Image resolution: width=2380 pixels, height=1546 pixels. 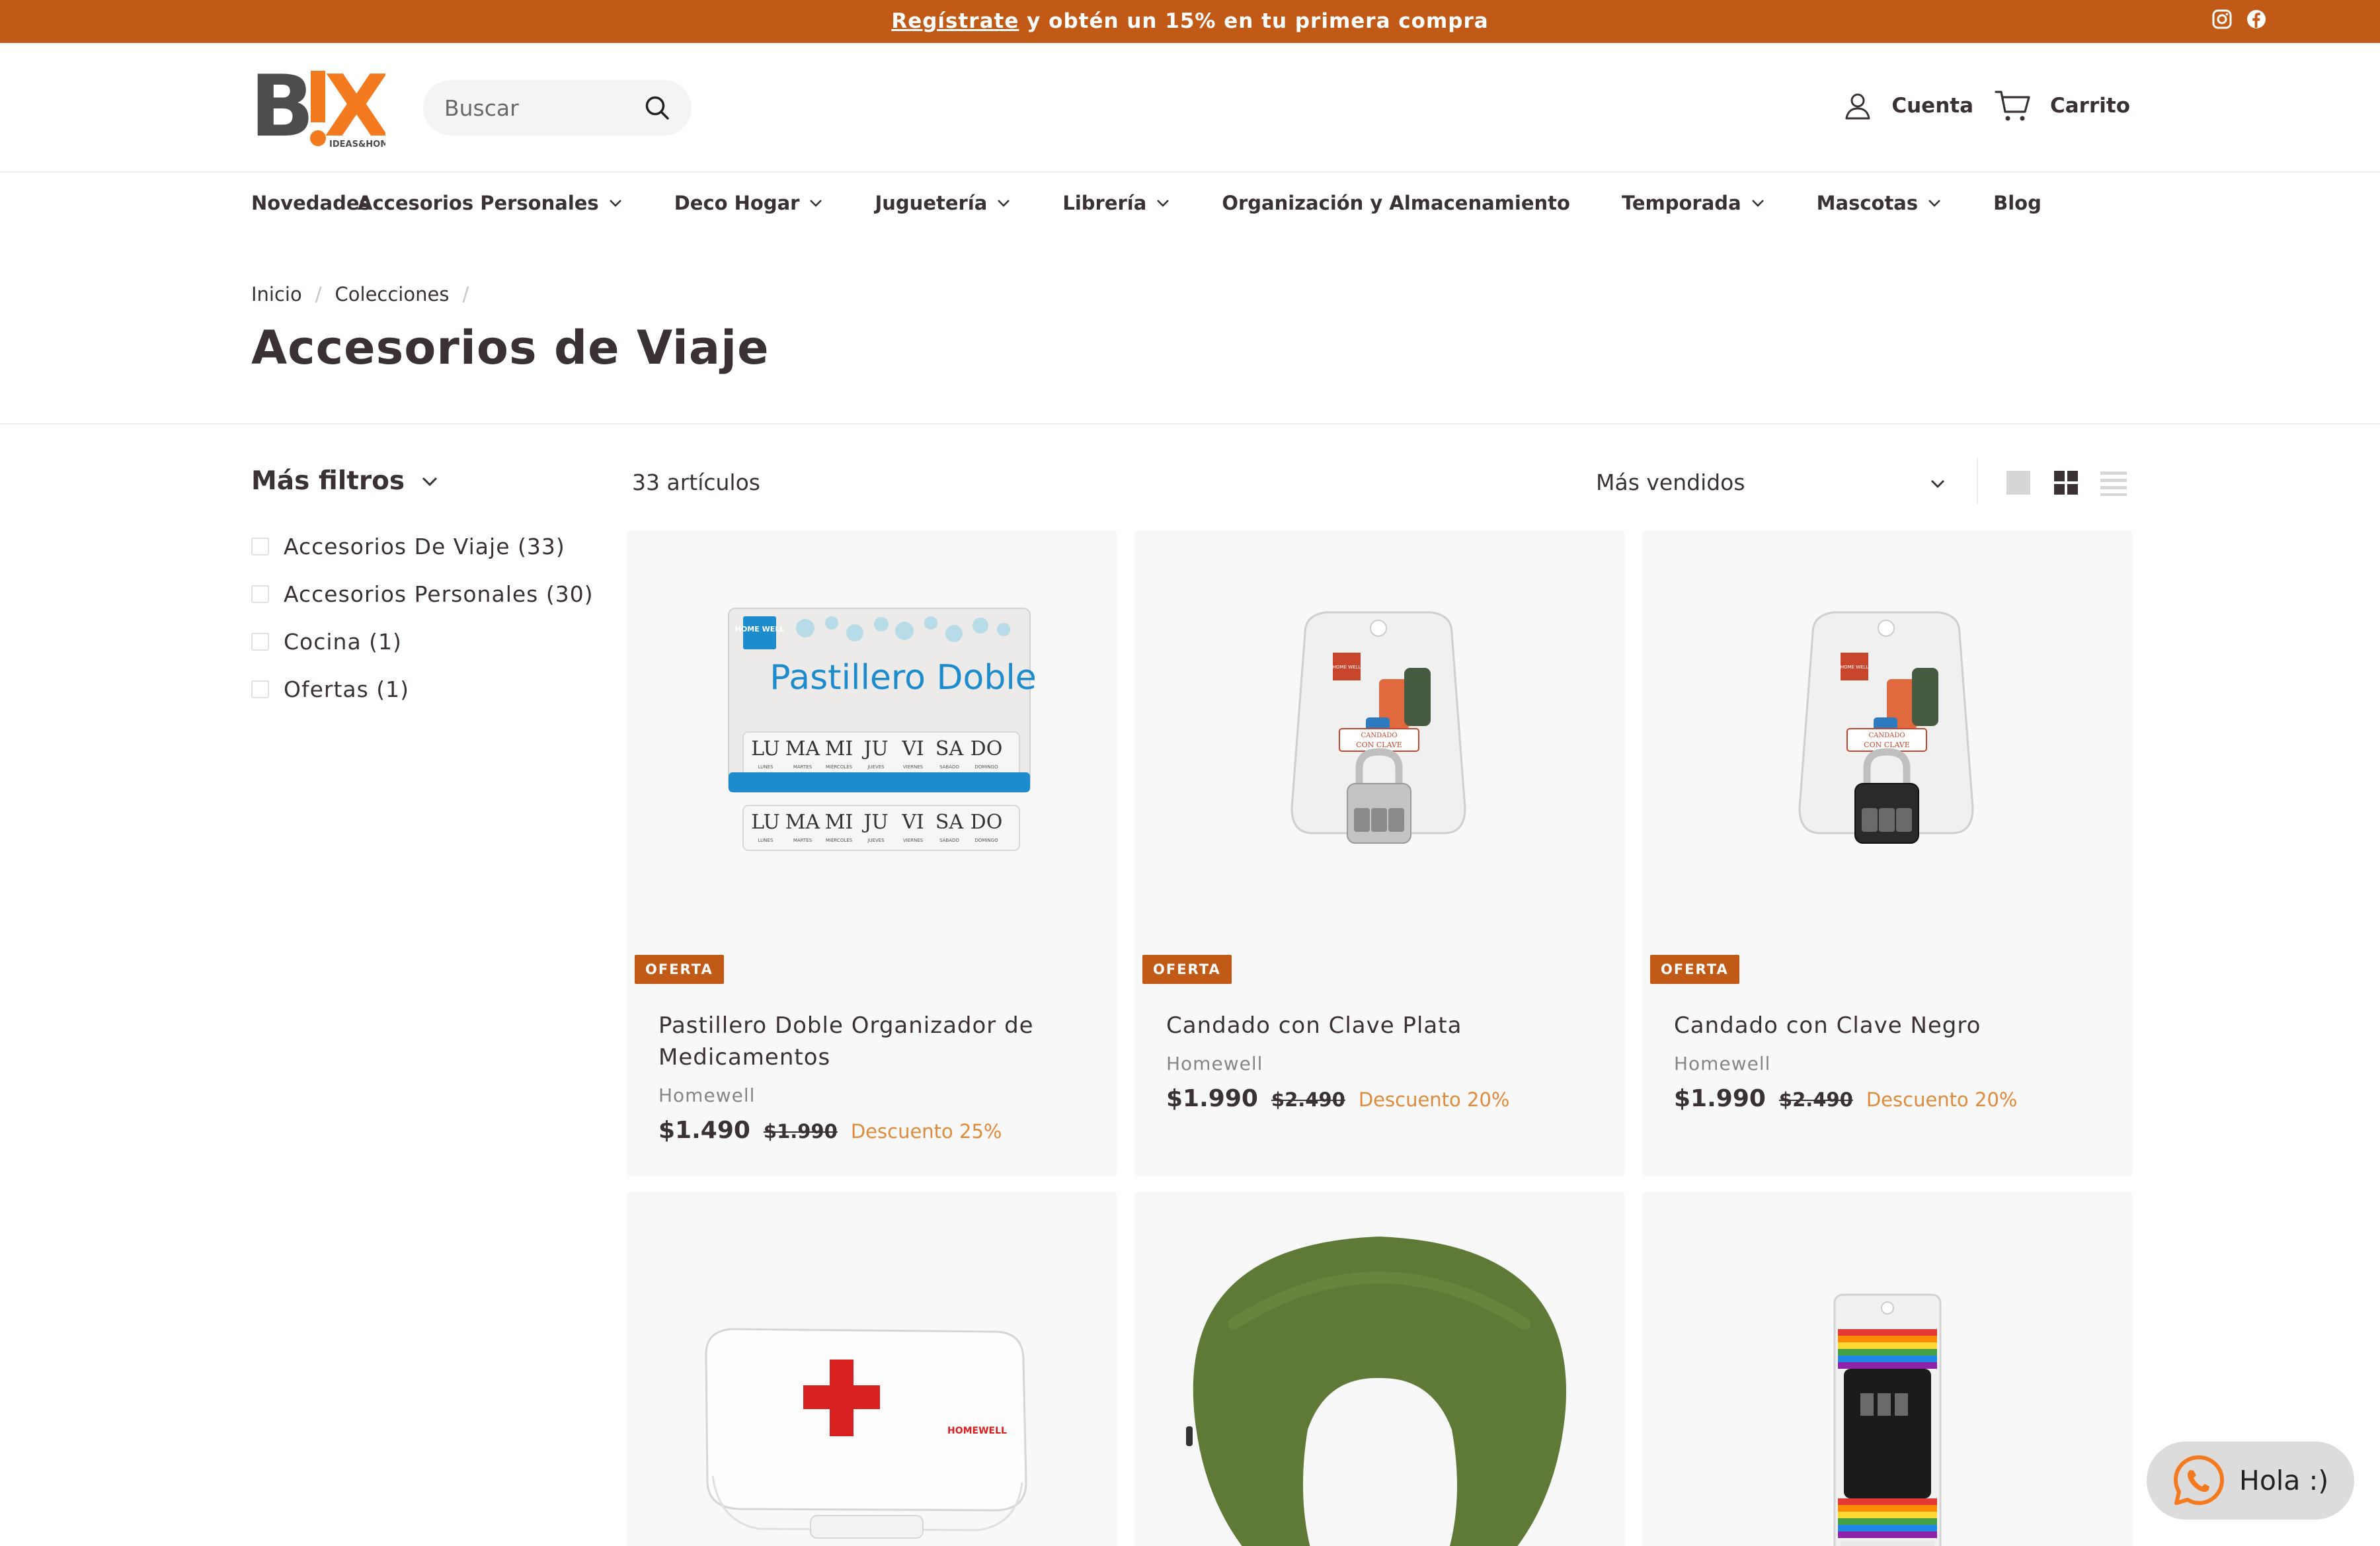 What do you see at coordinates (839, 822) in the screenshot?
I see `svg-text: MI` at bounding box center [839, 822].